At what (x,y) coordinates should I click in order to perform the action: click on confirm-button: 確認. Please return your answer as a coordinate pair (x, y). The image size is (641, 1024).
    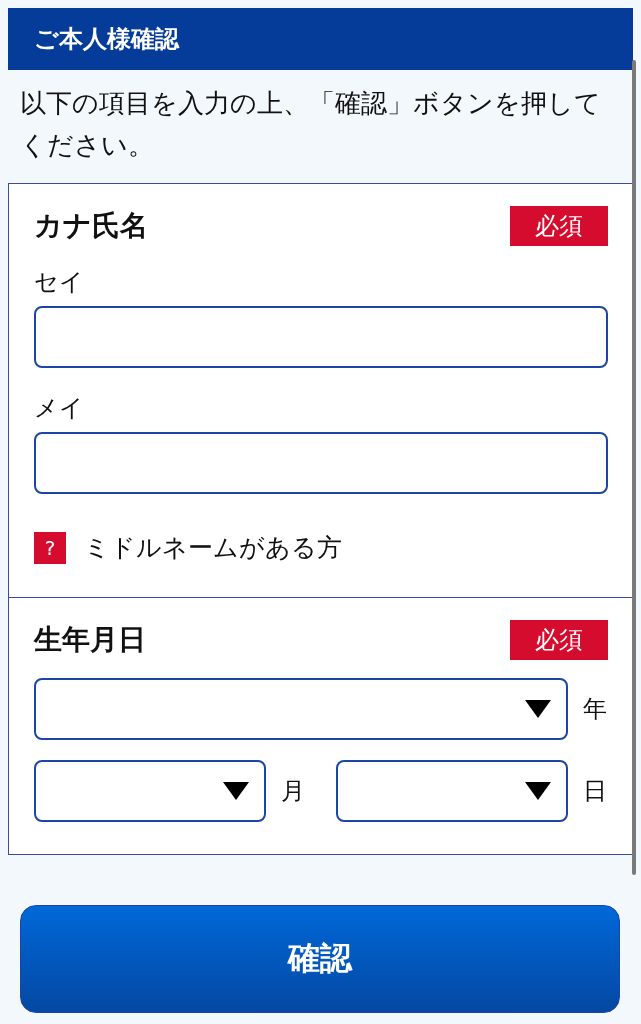
    Looking at the image, I should click on (320, 959).